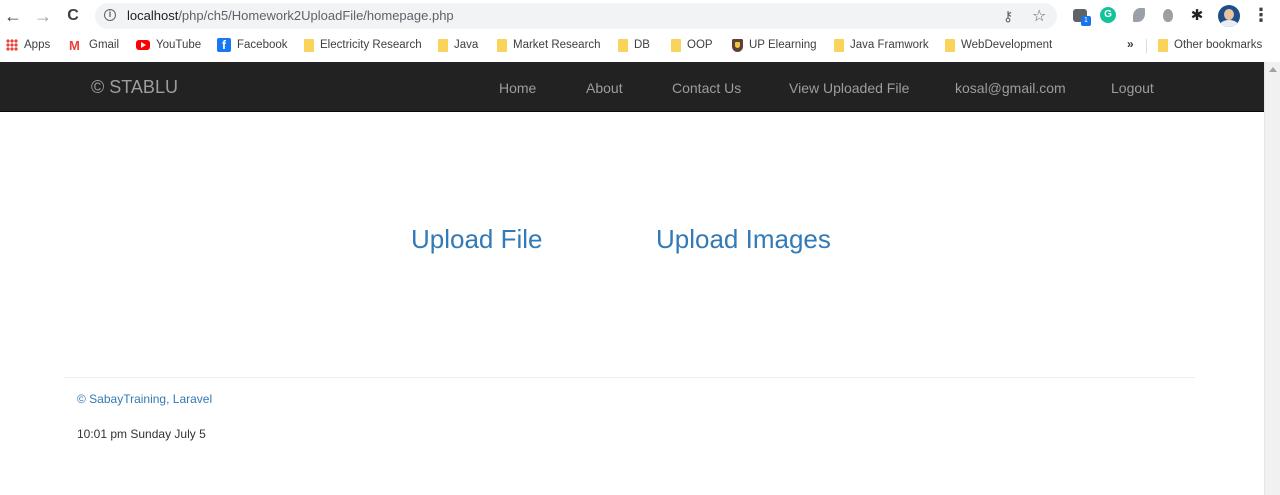  I want to click on bookmark-oop: OOP, so click(692, 45).